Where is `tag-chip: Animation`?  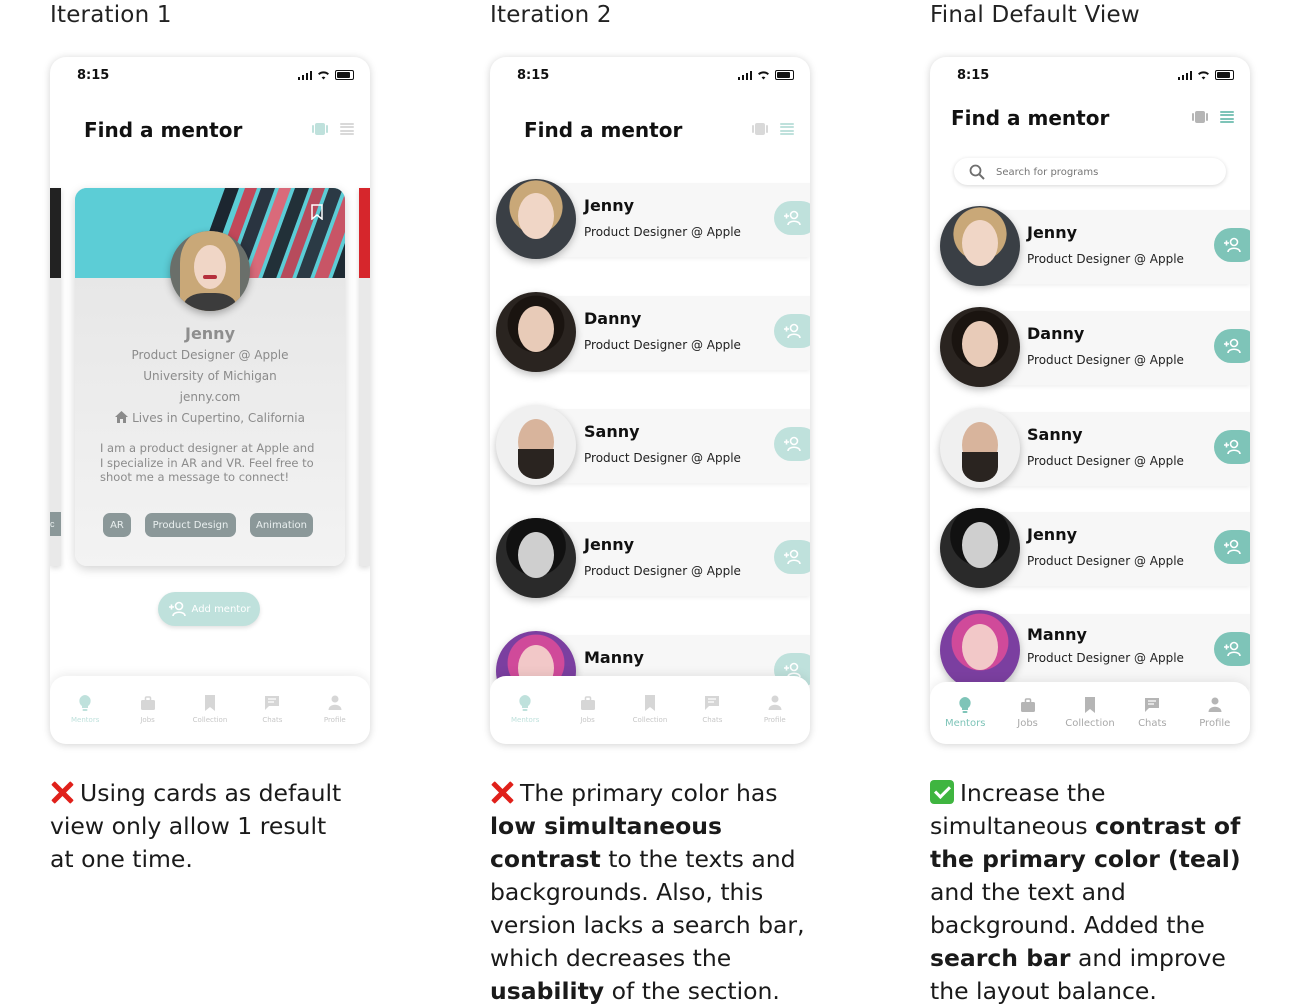 tag-chip: Animation is located at coordinates (281, 525).